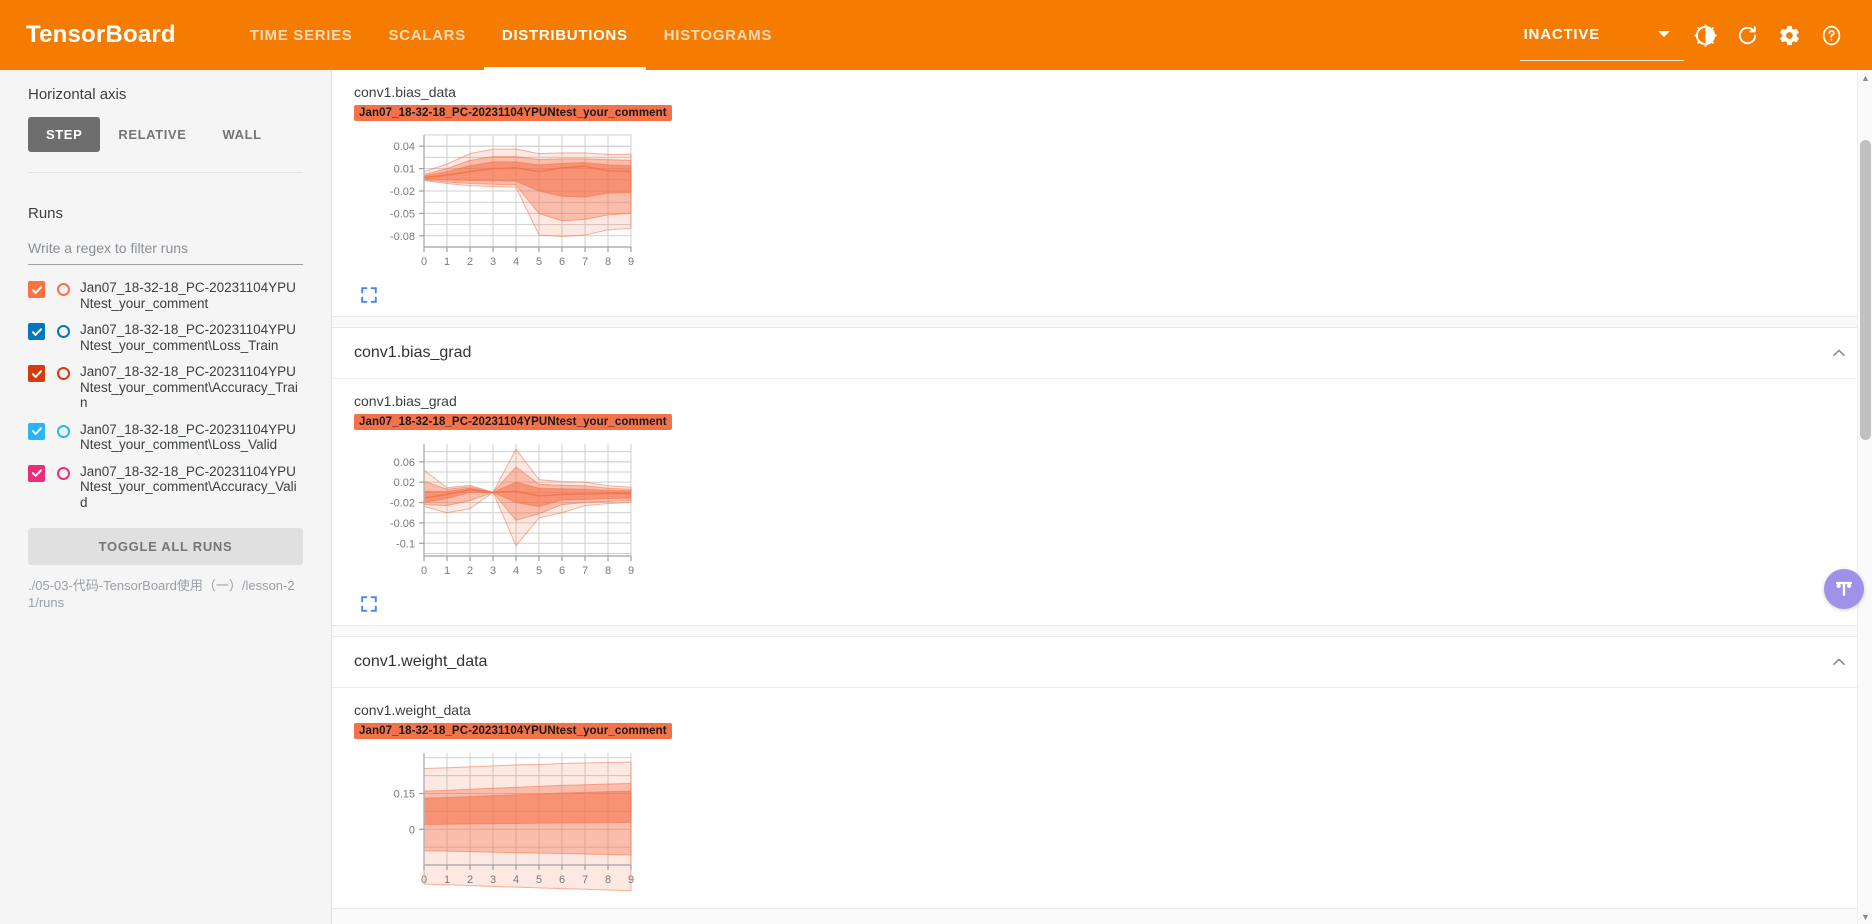 The width and height of the screenshot is (1872, 924). What do you see at coordinates (564, 35) in the screenshot?
I see `tab-distributions: DISTRIBUTIONS` at bounding box center [564, 35].